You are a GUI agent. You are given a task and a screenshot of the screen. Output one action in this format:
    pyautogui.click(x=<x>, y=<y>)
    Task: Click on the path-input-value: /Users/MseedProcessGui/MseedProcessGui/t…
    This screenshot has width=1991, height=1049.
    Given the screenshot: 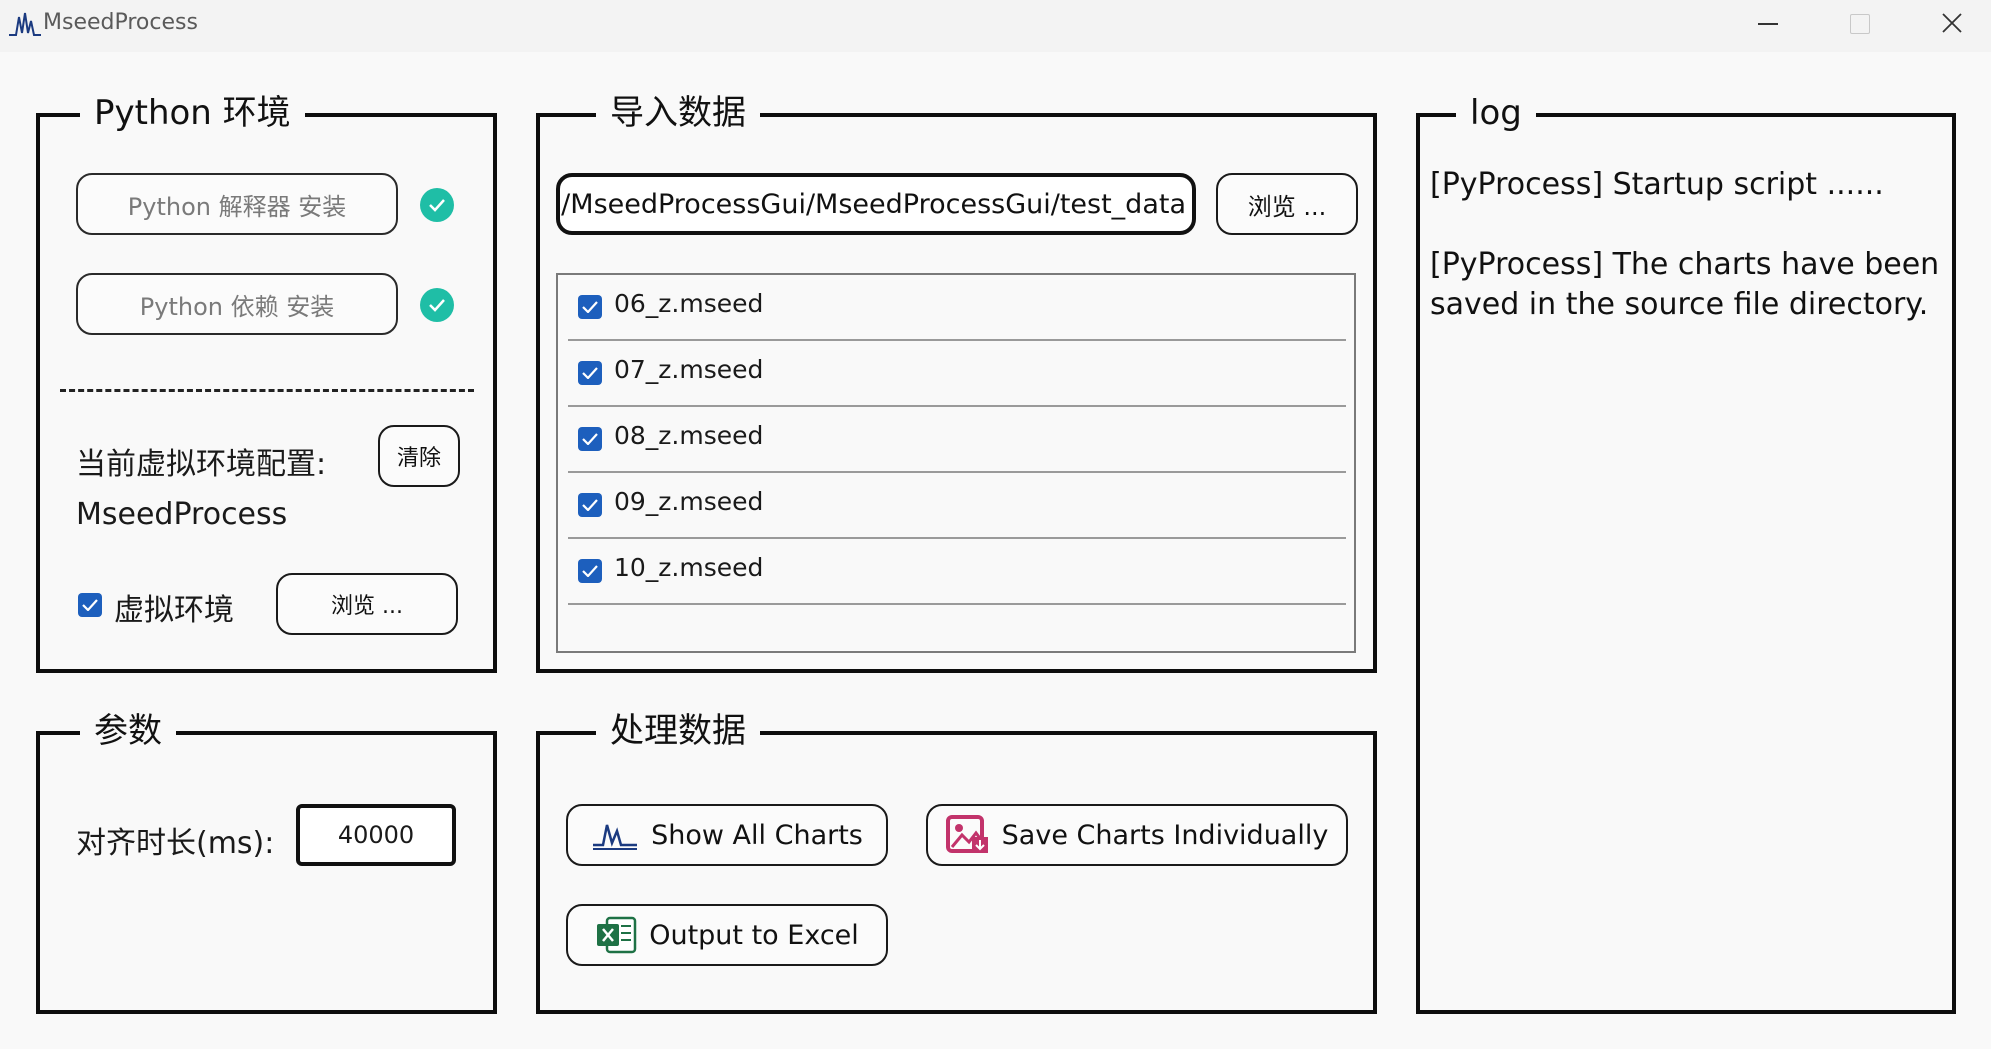 What is the action you would take?
    pyautogui.click(x=873, y=204)
    